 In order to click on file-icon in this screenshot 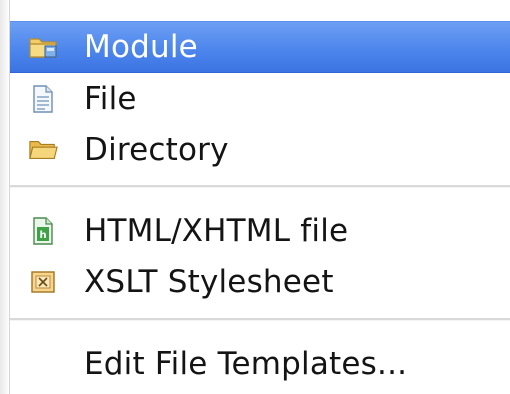, I will do `click(43, 99)`.